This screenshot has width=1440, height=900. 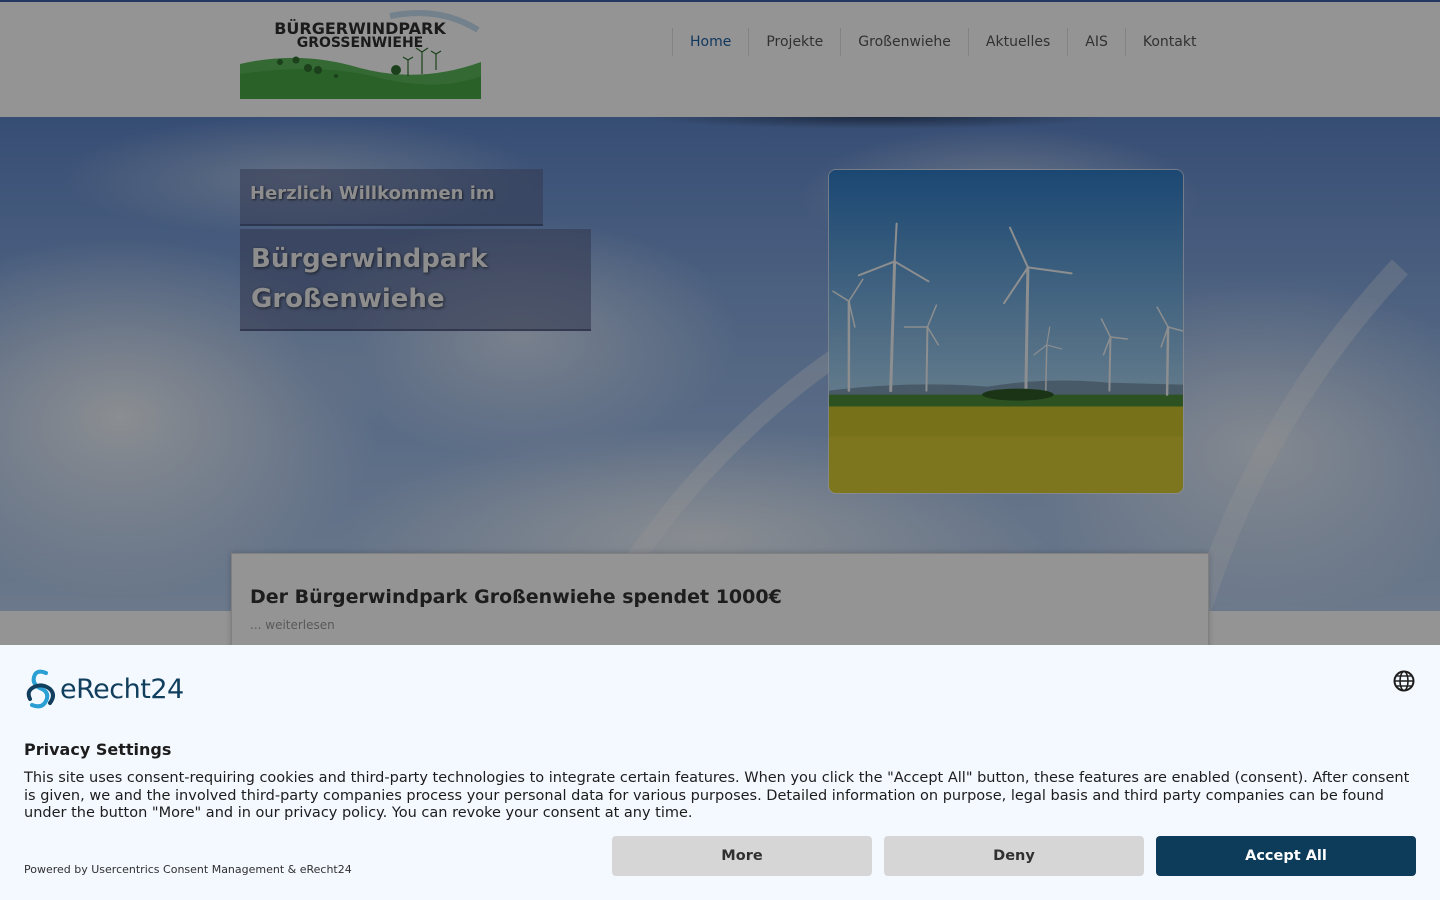 I want to click on accept-all-button: Accept All, so click(x=1286, y=856).